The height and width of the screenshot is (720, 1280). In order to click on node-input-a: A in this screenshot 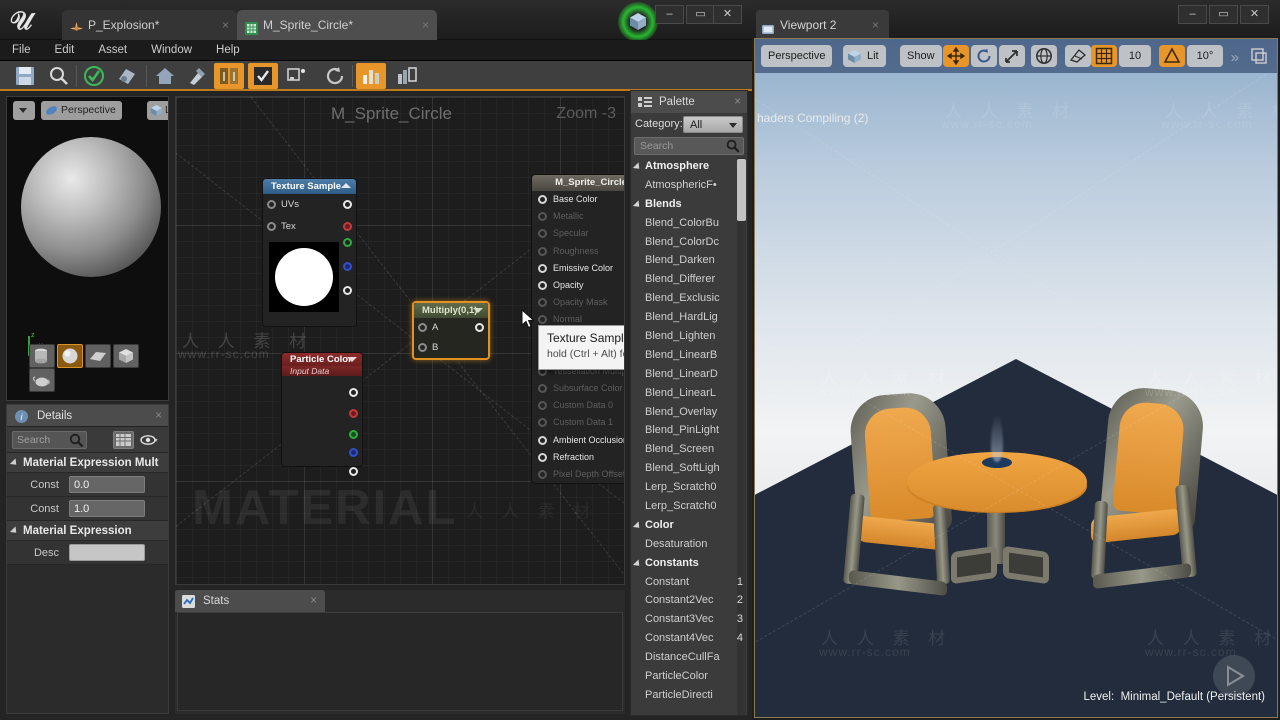, I will do `click(451, 328)`.